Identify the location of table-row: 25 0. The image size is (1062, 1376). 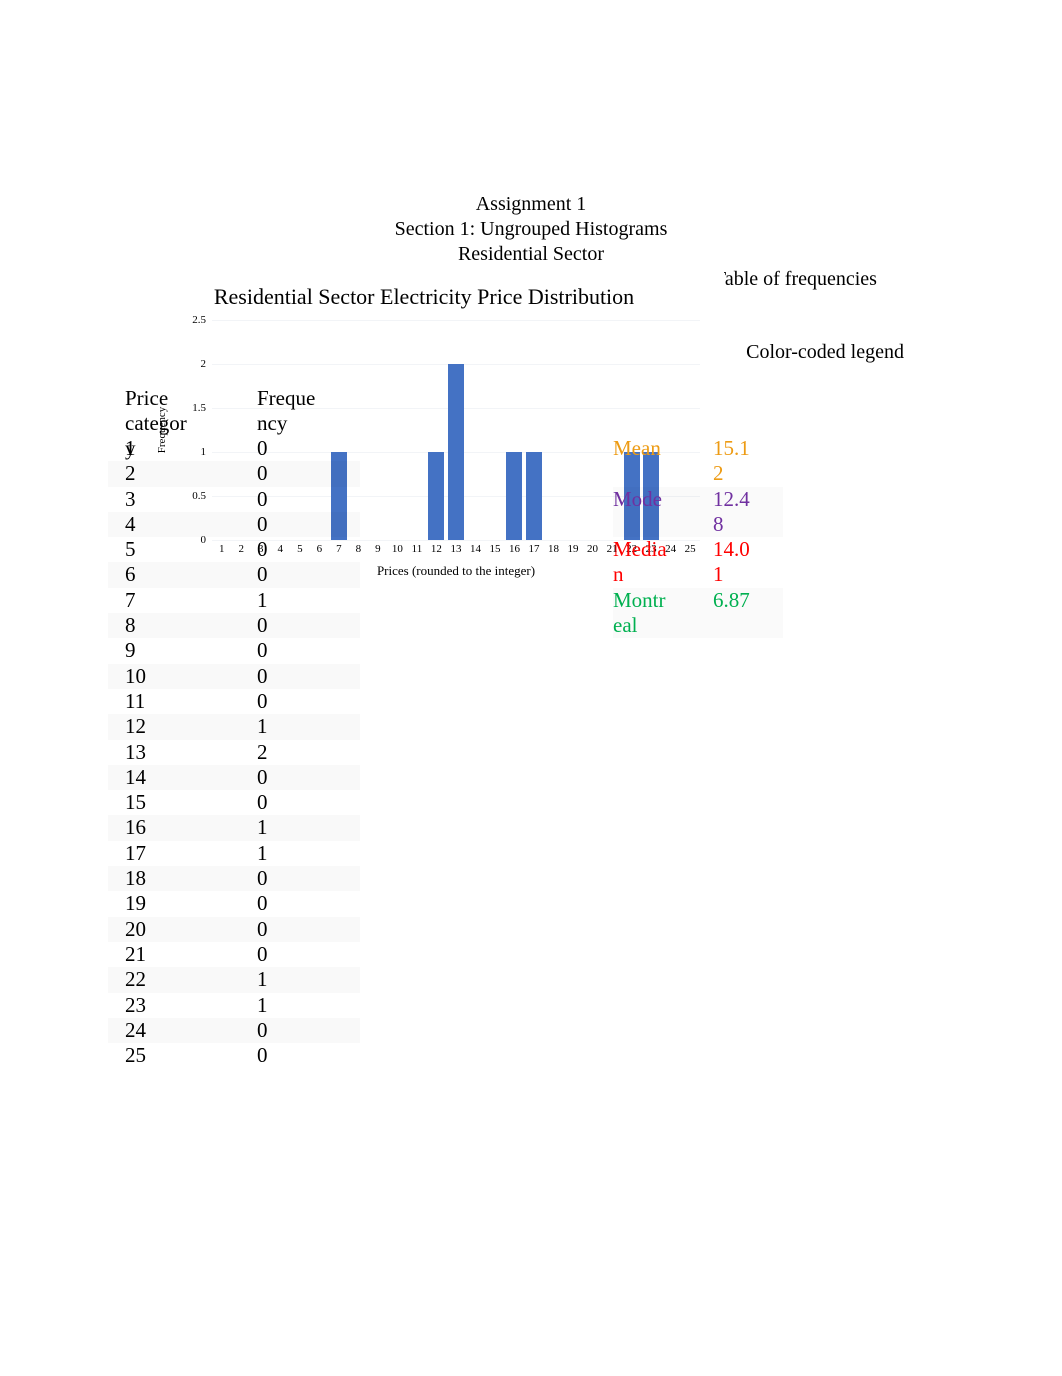
(234, 1055).